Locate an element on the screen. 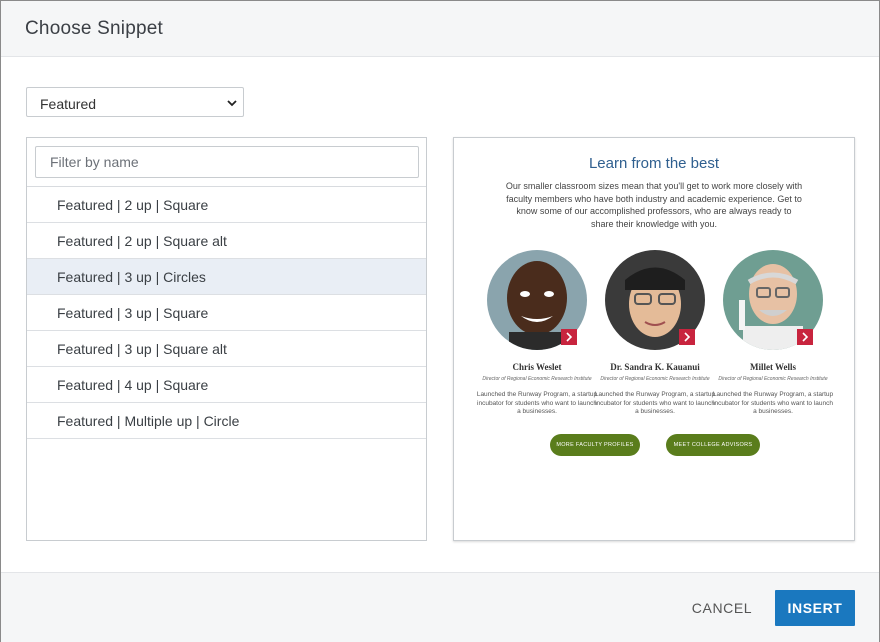  snippet-label: Featured | 2 up | Square is located at coordinates (133, 205).